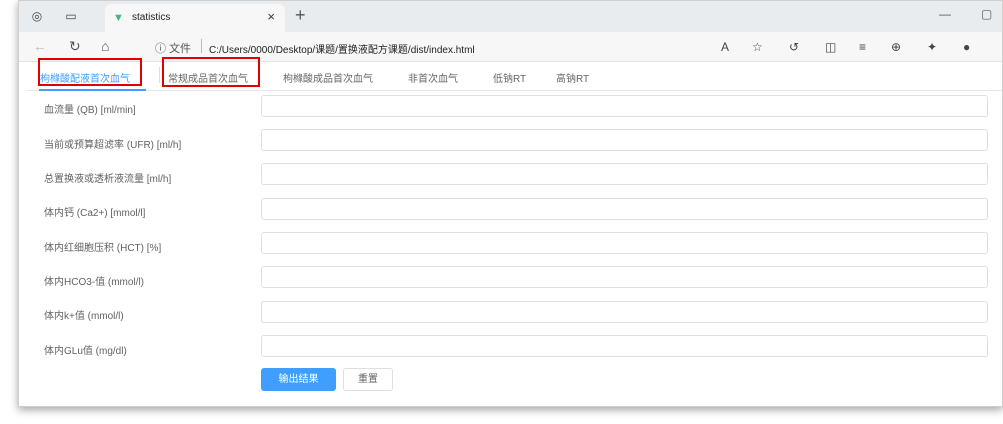 This screenshot has width=1003, height=424. What do you see at coordinates (510, 16) in the screenshot?
I see `tab-strip: ◎ ▭ ▼ statistics × + — ▢` at bounding box center [510, 16].